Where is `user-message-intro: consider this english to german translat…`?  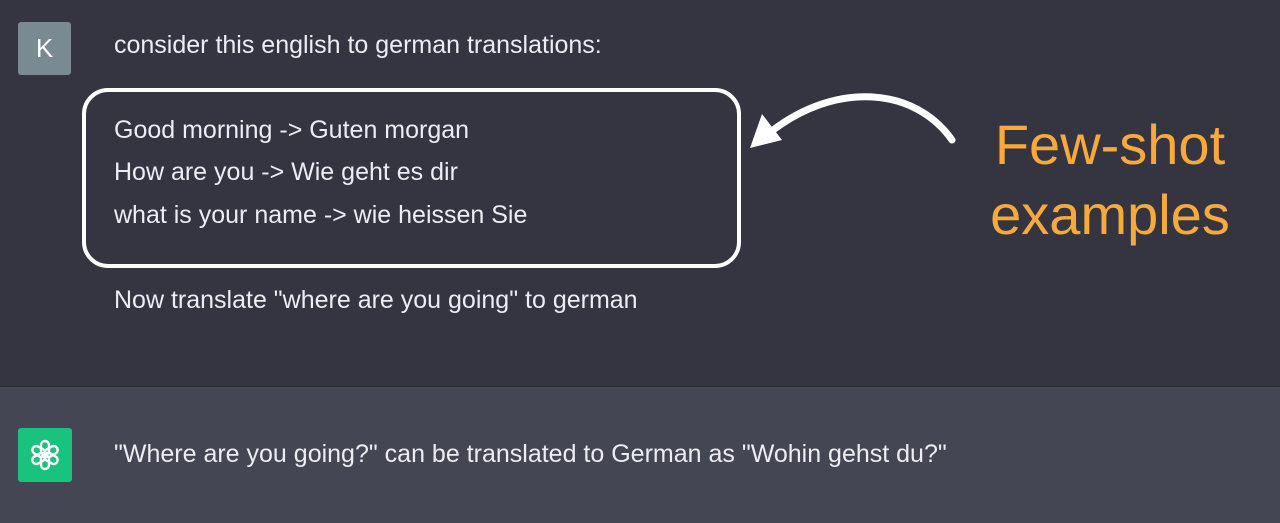 user-message-intro: consider this english to german translat… is located at coordinates (358, 45).